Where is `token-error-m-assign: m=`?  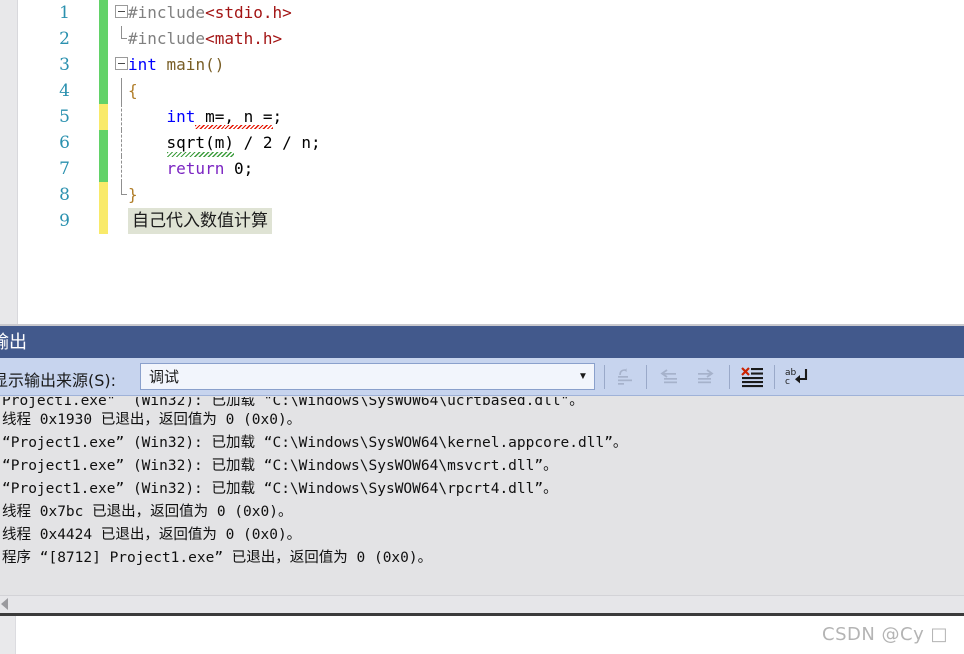 token-error-m-assign: m= is located at coordinates (209, 117).